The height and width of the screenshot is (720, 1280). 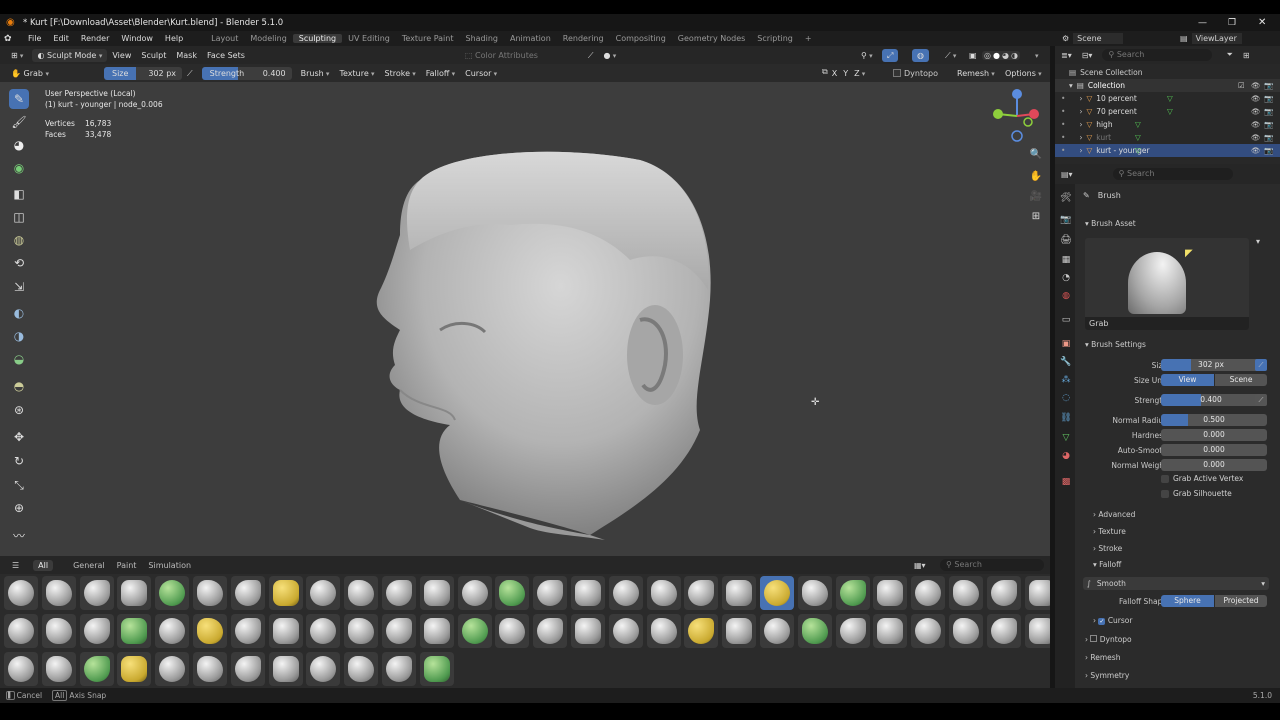 I want to click on gizmo-z-axis, so click(x=1017, y=94).